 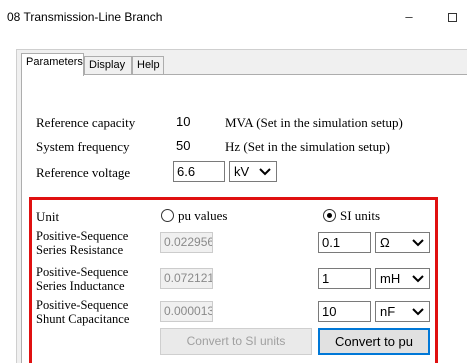 What do you see at coordinates (83, 146) in the screenshot?
I see `system-frequency-label: System frequency` at bounding box center [83, 146].